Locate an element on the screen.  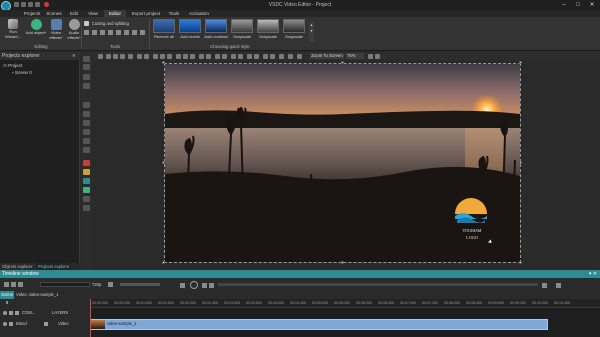
fit-icon is located at coordinates (256, 56).